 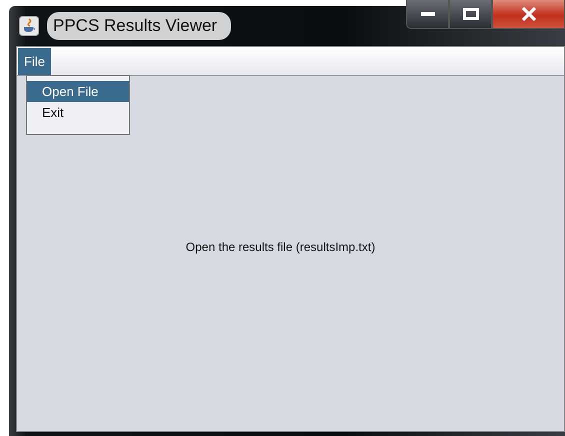 What do you see at coordinates (78, 112) in the screenshot?
I see `menu-item: Exit` at bounding box center [78, 112].